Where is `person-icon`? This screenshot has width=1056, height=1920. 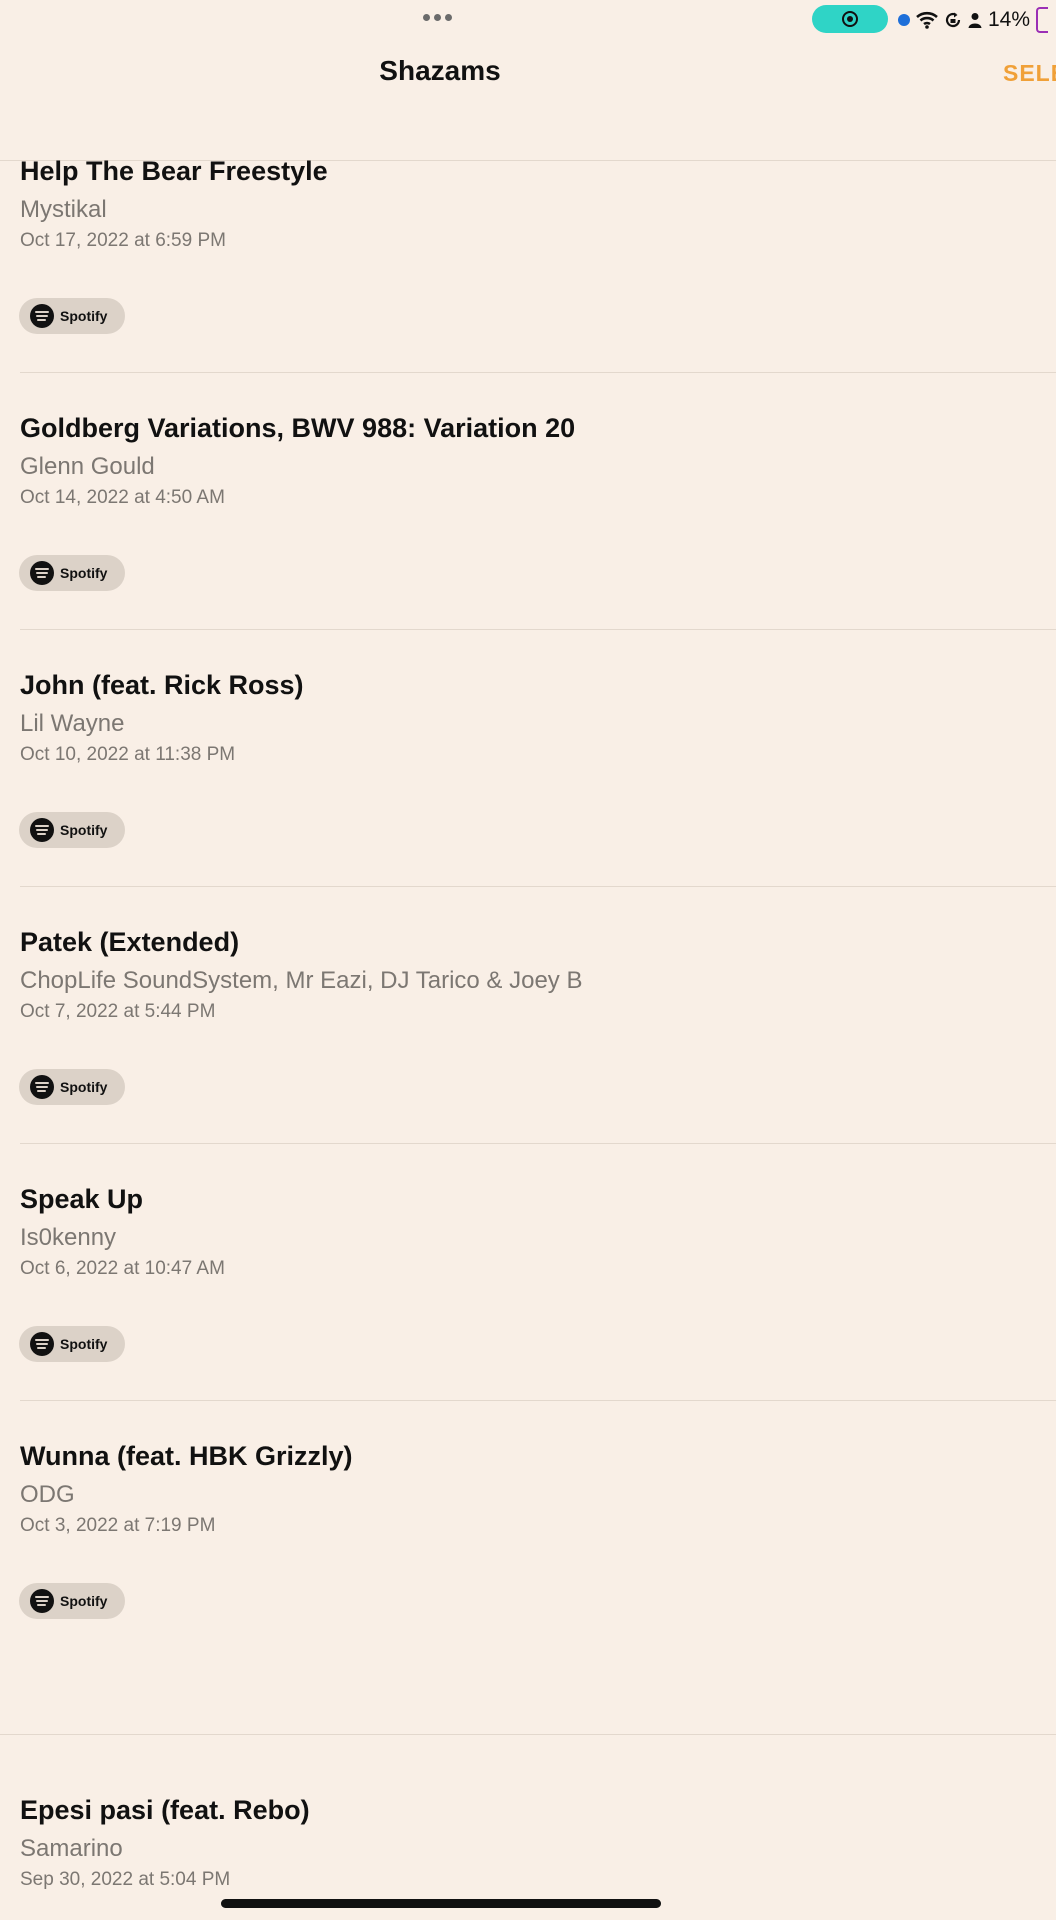
person-icon is located at coordinates (975, 20).